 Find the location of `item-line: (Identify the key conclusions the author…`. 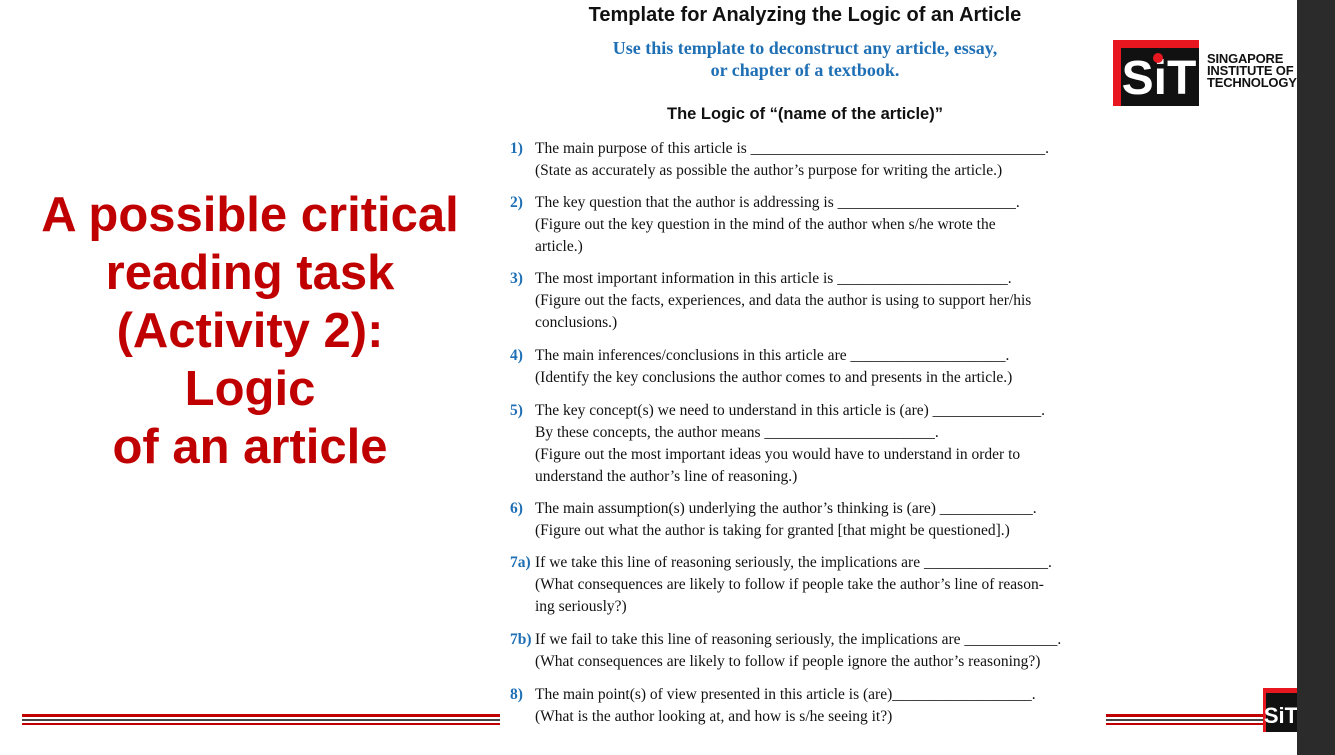

item-line: (Identify the key conclusions the author… is located at coordinates (774, 377).